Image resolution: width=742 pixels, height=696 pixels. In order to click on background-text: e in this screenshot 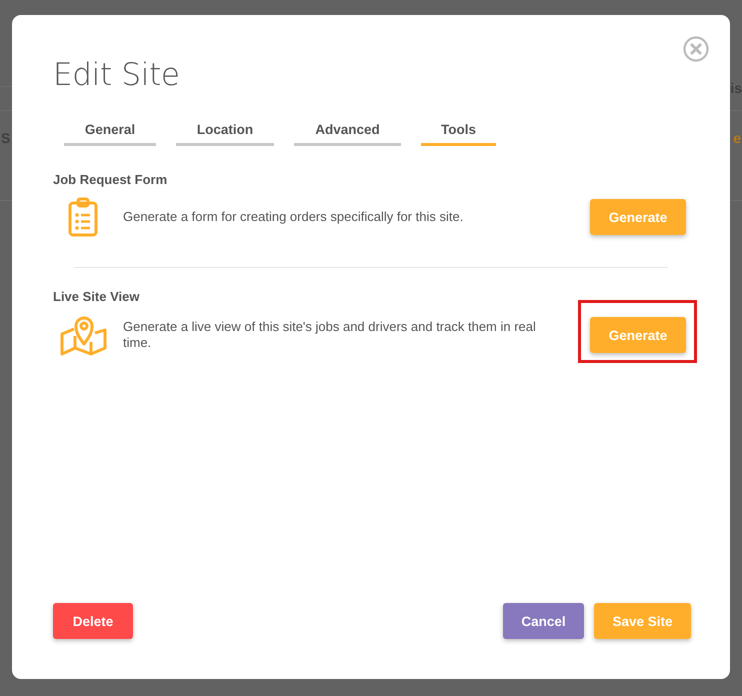, I will do `click(737, 138)`.